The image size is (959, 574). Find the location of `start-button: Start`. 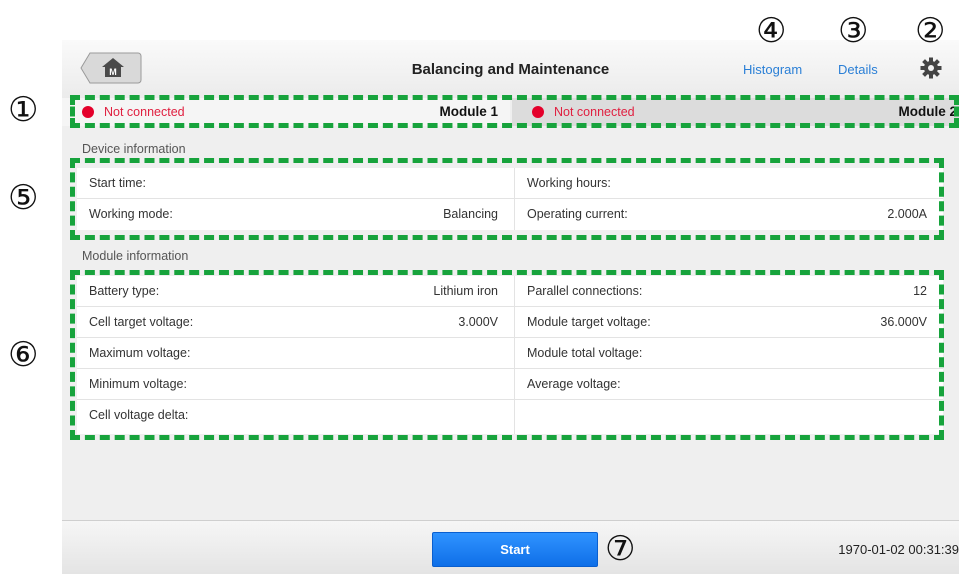

start-button: Start is located at coordinates (515, 549).